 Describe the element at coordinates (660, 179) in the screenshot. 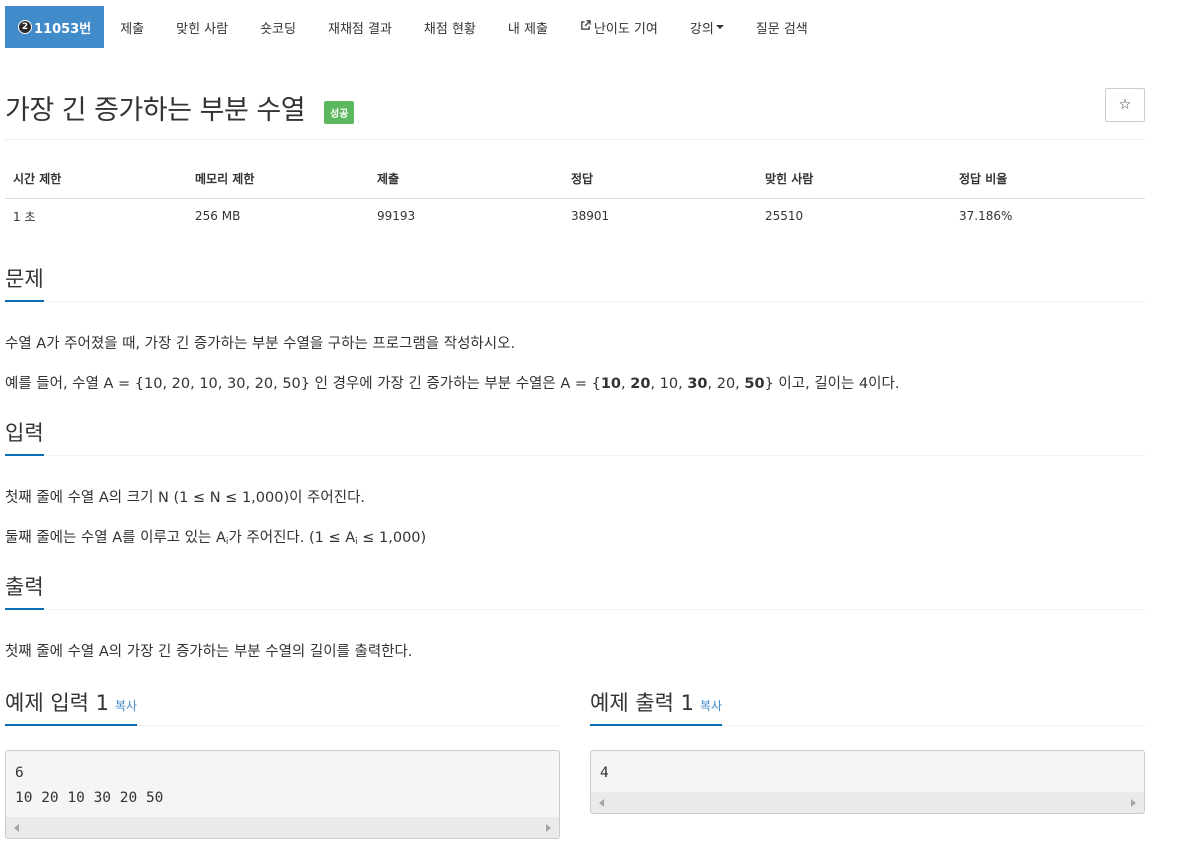

I see `header-accepted: 정답` at that location.